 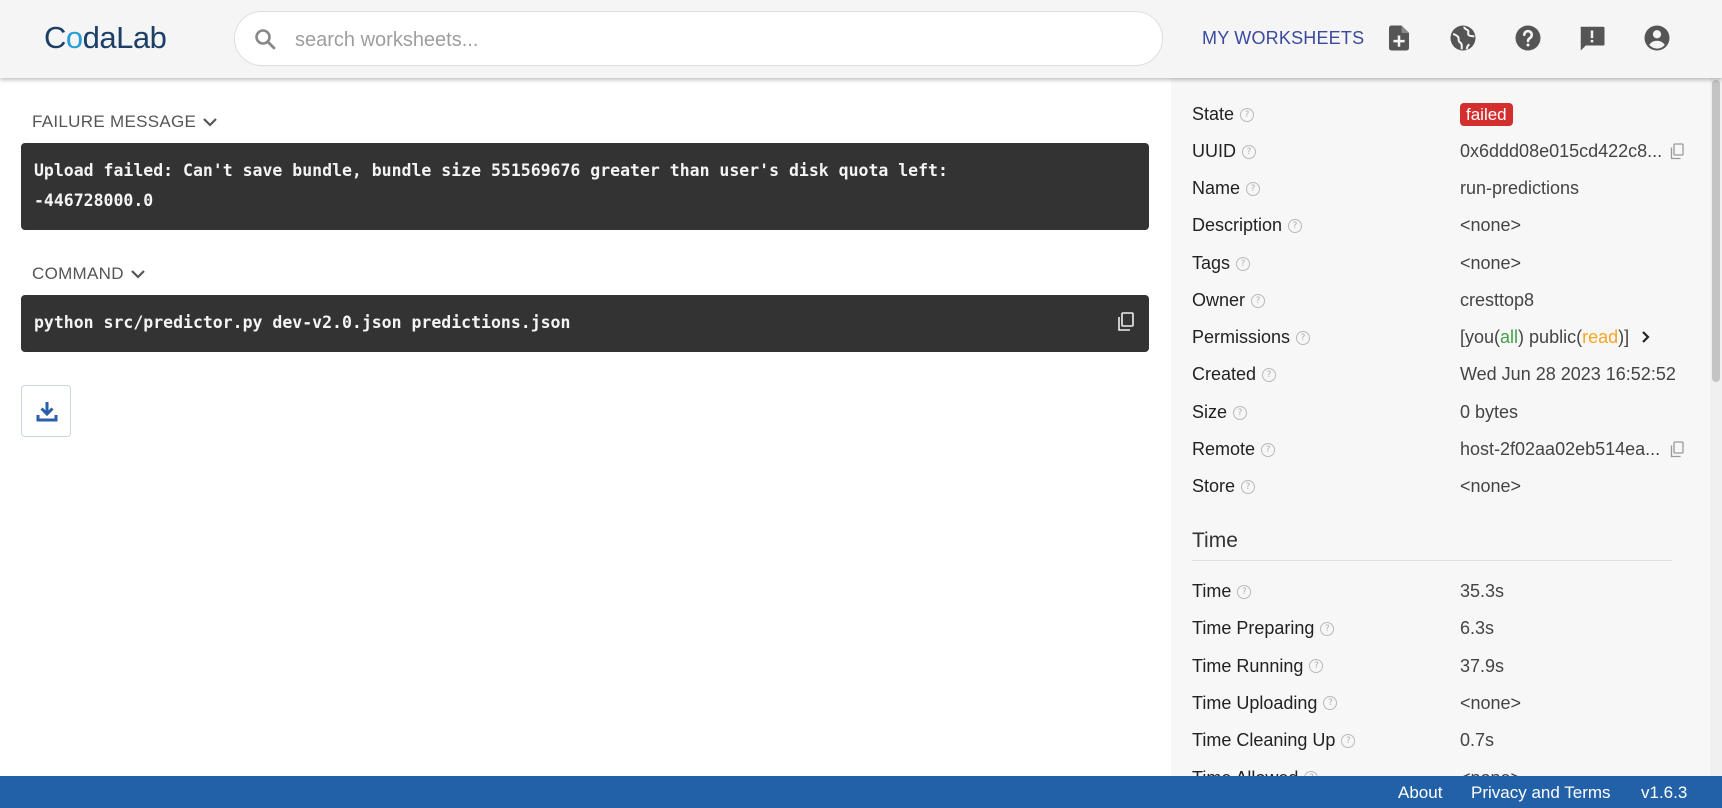 I want to click on top-header: CodaLab MY WORKSHEETS, so click(x=861, y=39).